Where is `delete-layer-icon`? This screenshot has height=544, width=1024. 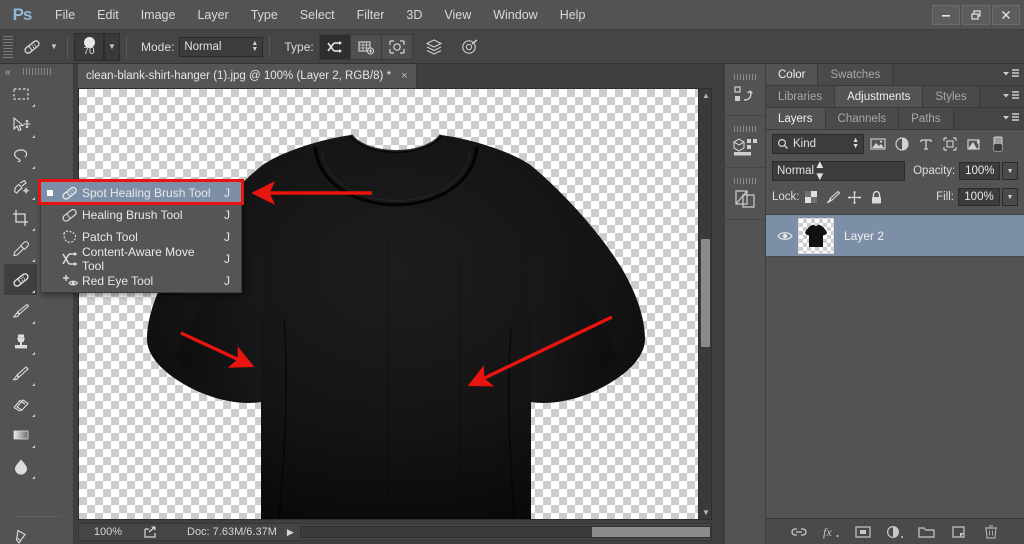
delete-layer-icon is located at coordinates (991, 532).